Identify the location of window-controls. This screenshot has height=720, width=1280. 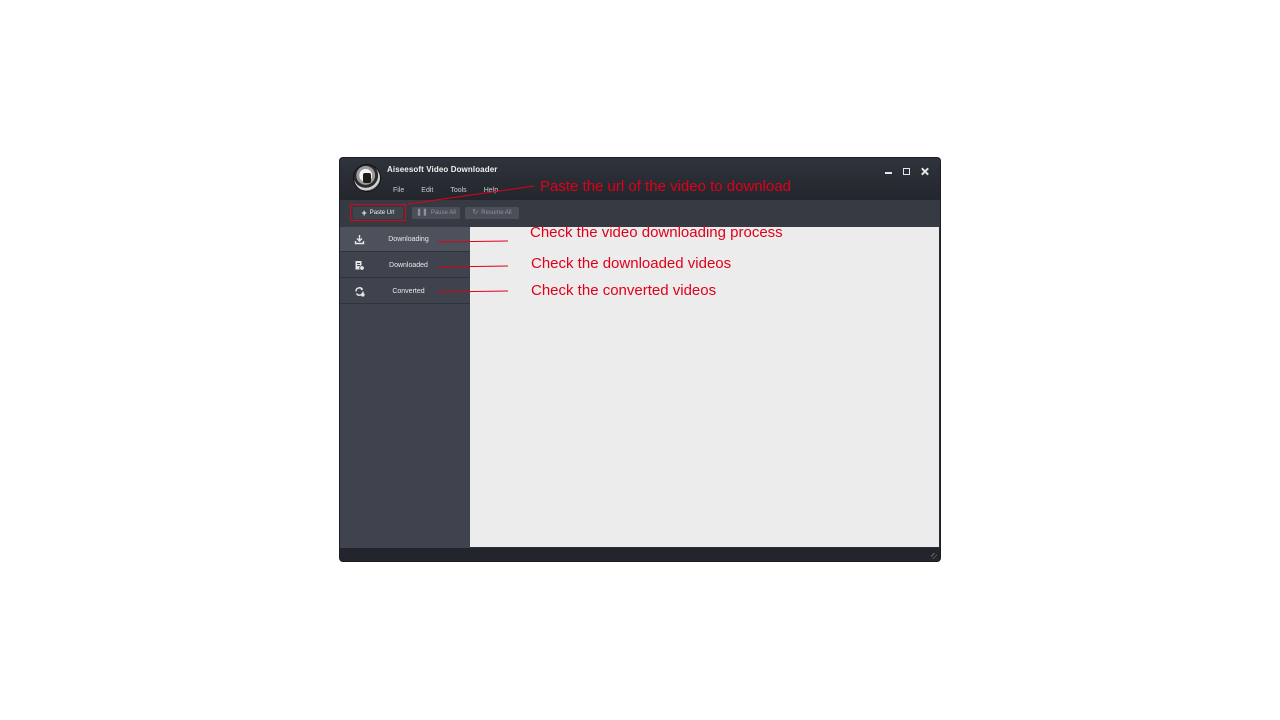
(905, 172).